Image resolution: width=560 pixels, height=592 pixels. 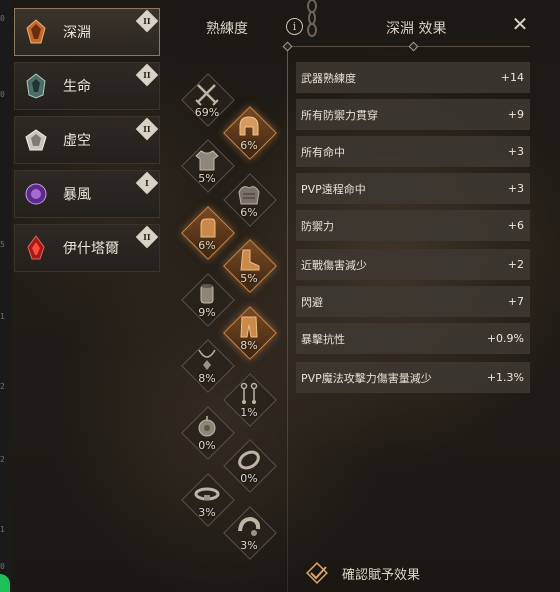 What do you see at coordinates (249, 460) in the screenshot?
I see `ring-icon` at bounding box center [249, 460].